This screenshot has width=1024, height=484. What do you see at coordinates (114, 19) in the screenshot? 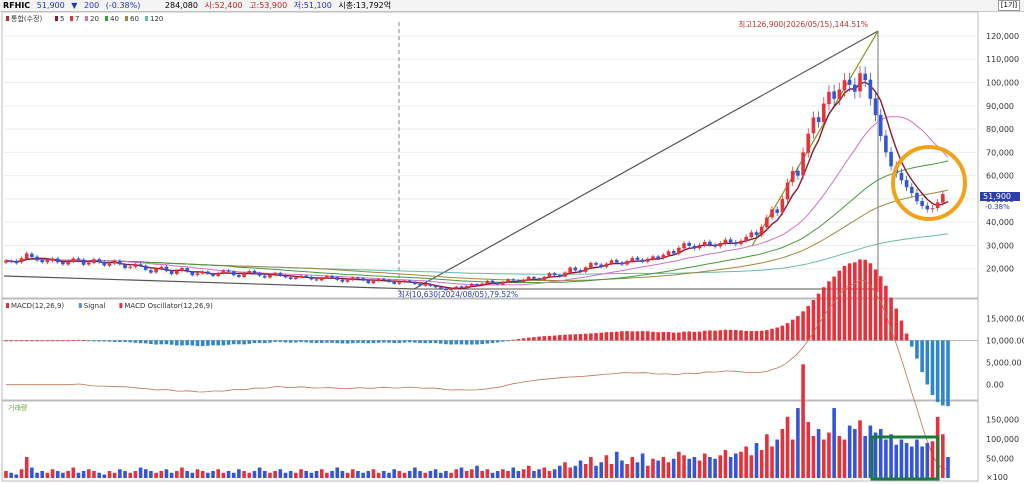
I see `legend-item: 40` at bounding box center [114, 19].